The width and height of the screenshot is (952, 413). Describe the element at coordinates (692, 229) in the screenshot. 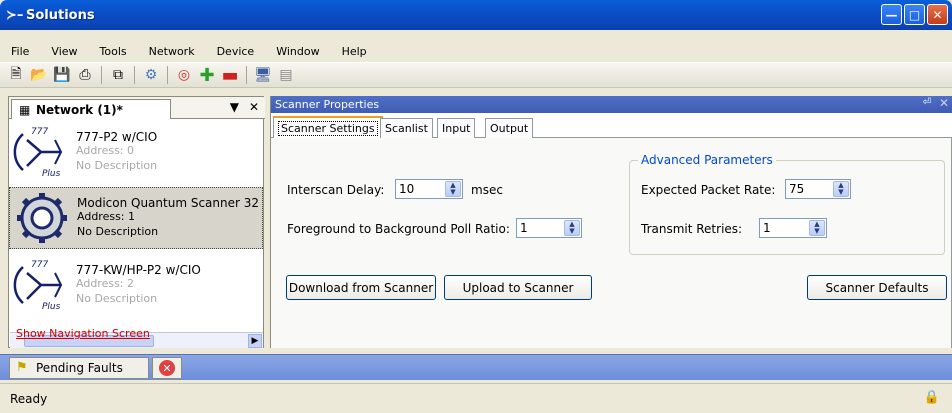

I see `transmit-retries-label: Transmit Retries:` at that location.